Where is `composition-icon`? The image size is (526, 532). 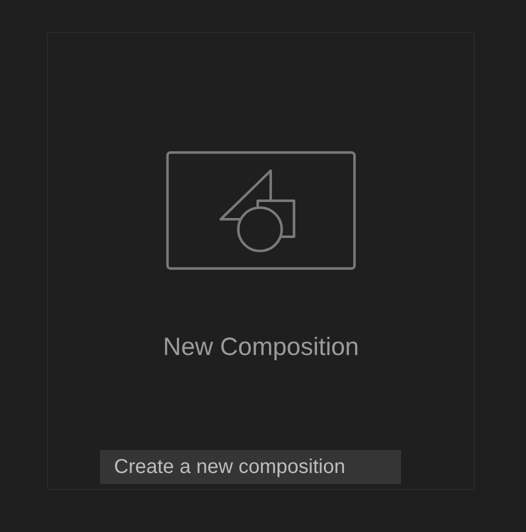 composition-icon is located at coordinates (261, 210).